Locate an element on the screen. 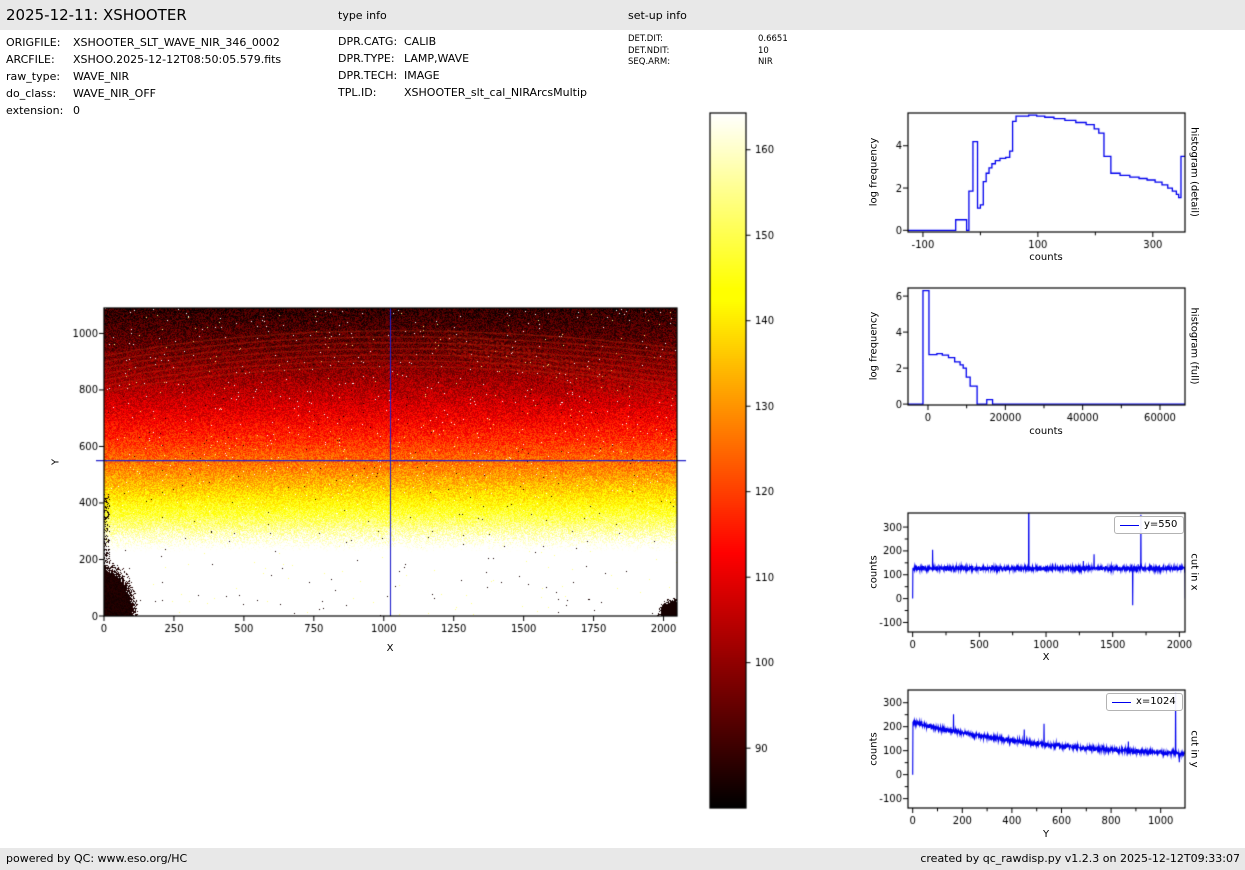 This screenshot has width=1245, height=870. cut-y-yaxis-title: counts is located at coordinates (874, 749).